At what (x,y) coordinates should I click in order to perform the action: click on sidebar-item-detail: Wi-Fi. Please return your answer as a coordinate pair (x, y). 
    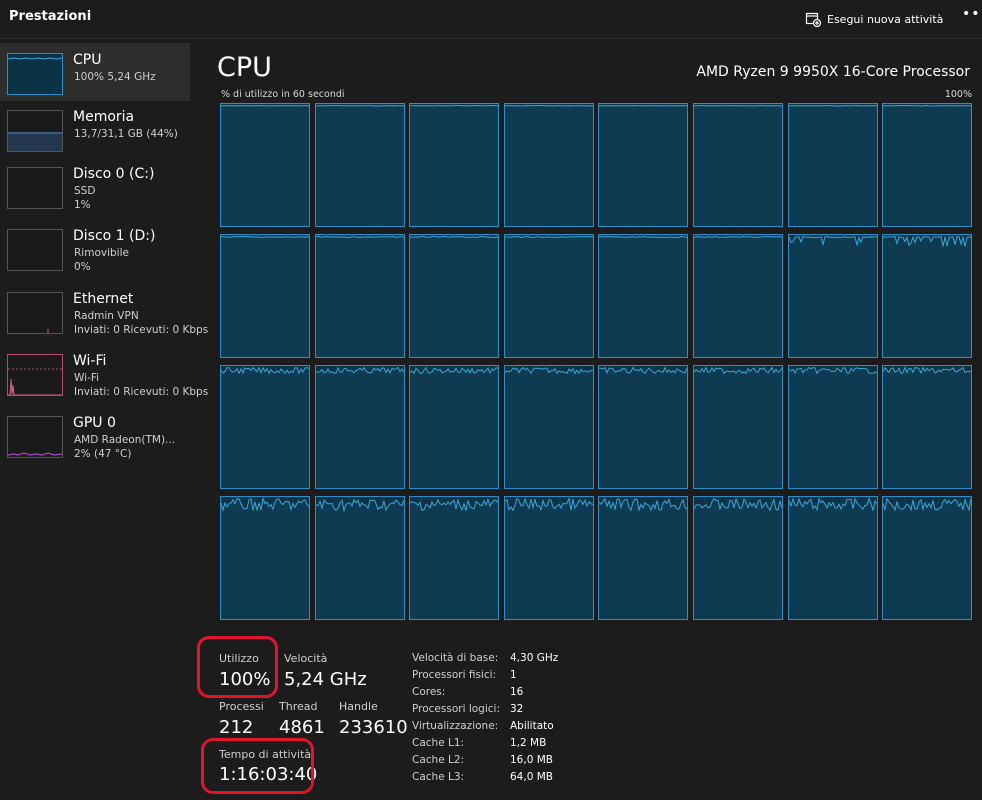
    Looking at the image, I should click on (87, 378).